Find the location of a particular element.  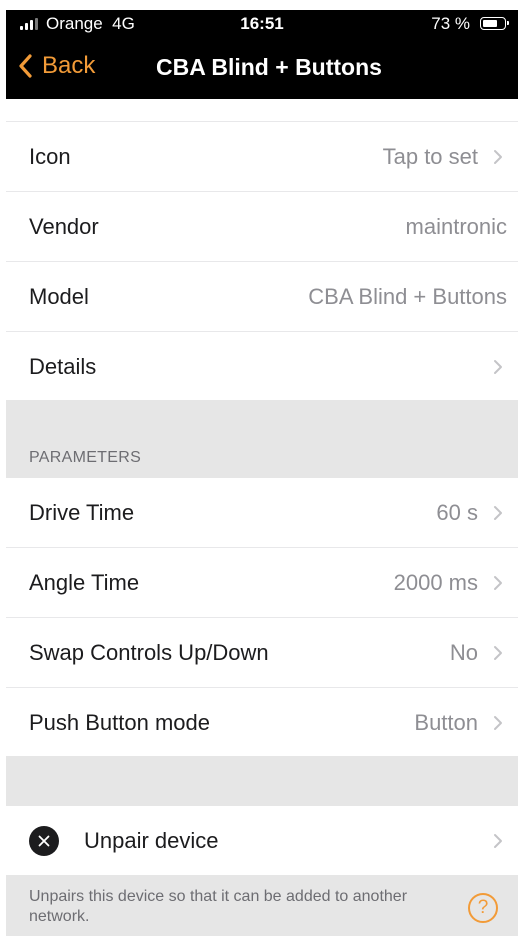

angle-time-row: Angle Time 2000 ms is located at coordinates (262, 583).